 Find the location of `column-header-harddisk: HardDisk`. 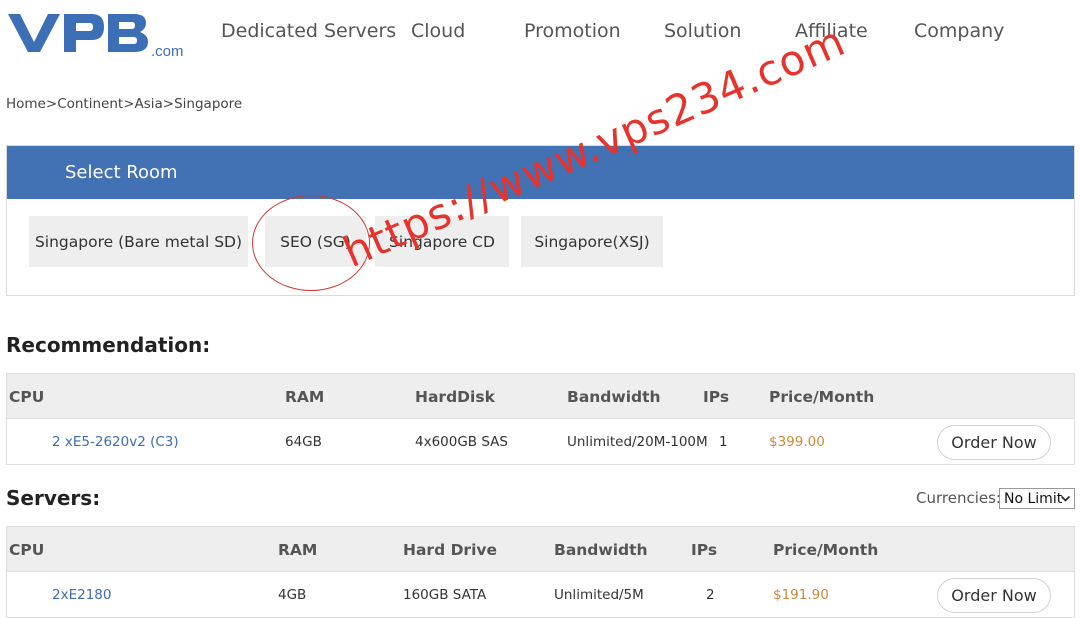

column-header-harddisk: HardDisk is located at coordinates (455, 397).